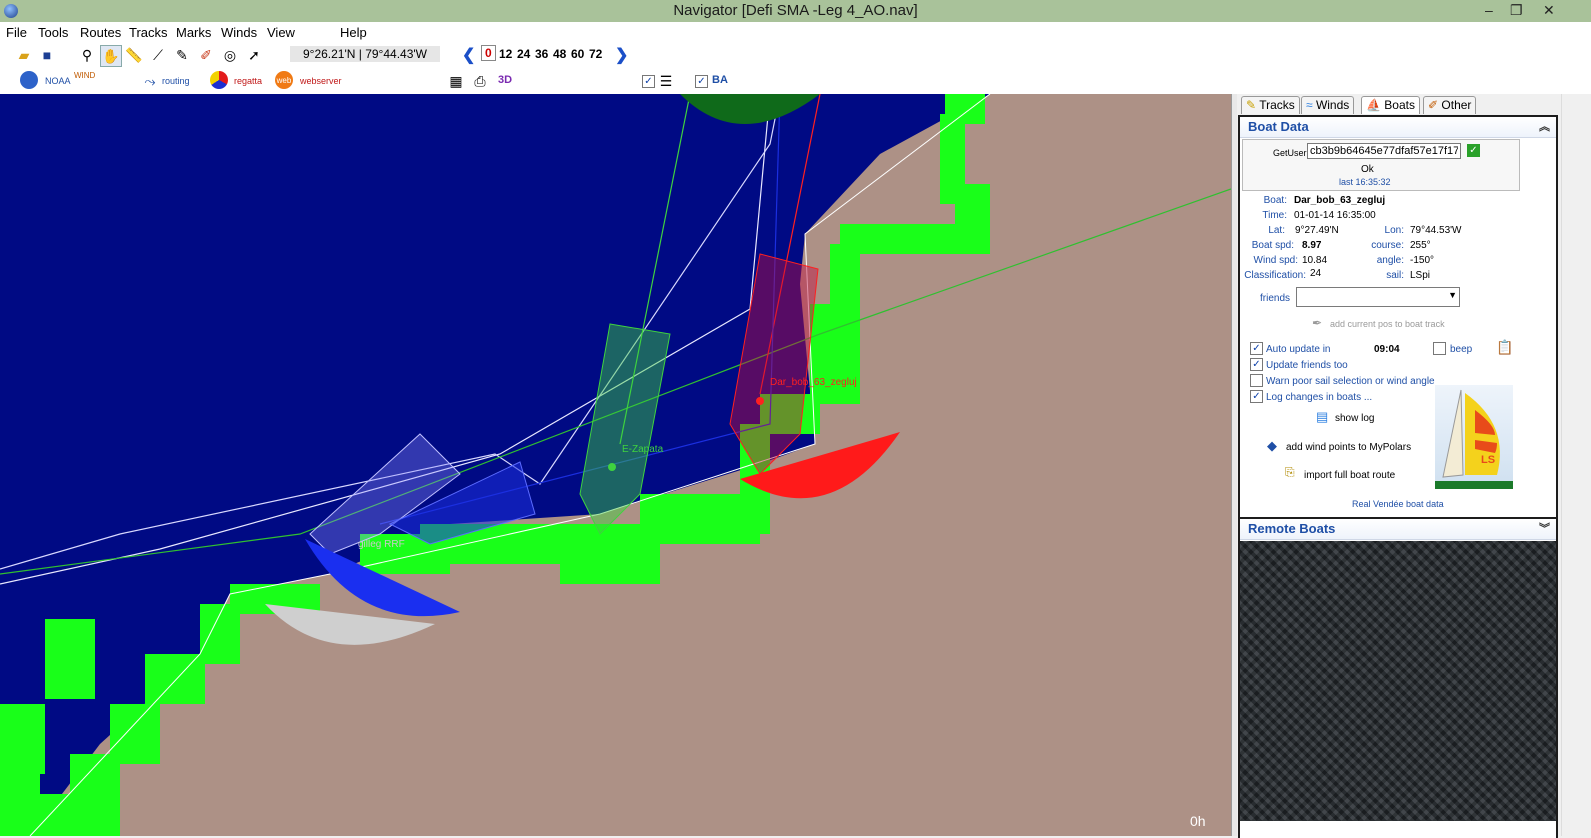 The height and width of the screenshot is (838, 1591). I want to click on noaa-label: NOAA, so click(58, 81).